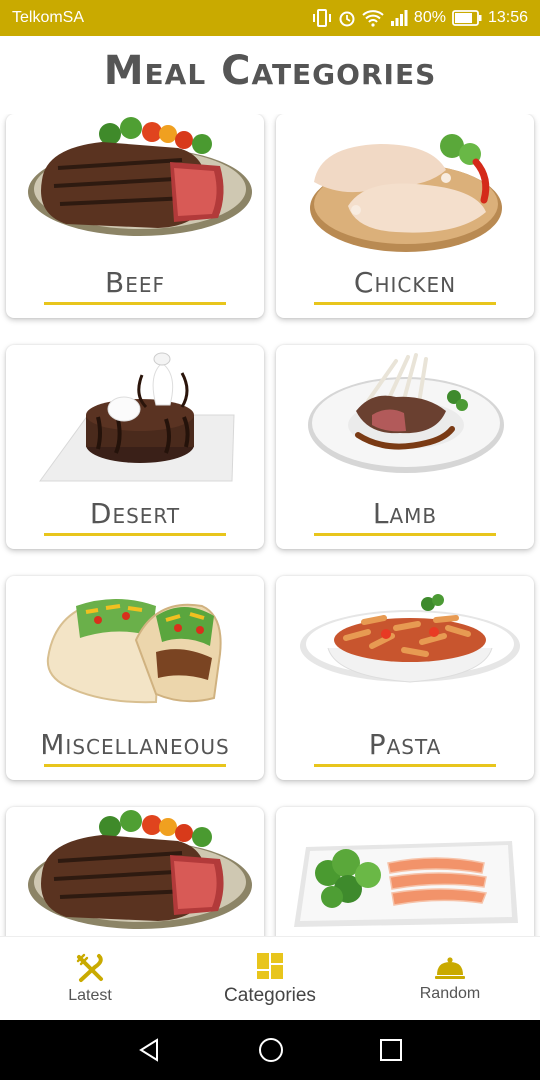 The width and height of the screenshot is (540, 1080). I want to click on category-card-desert: Desert, so click(135, 447).